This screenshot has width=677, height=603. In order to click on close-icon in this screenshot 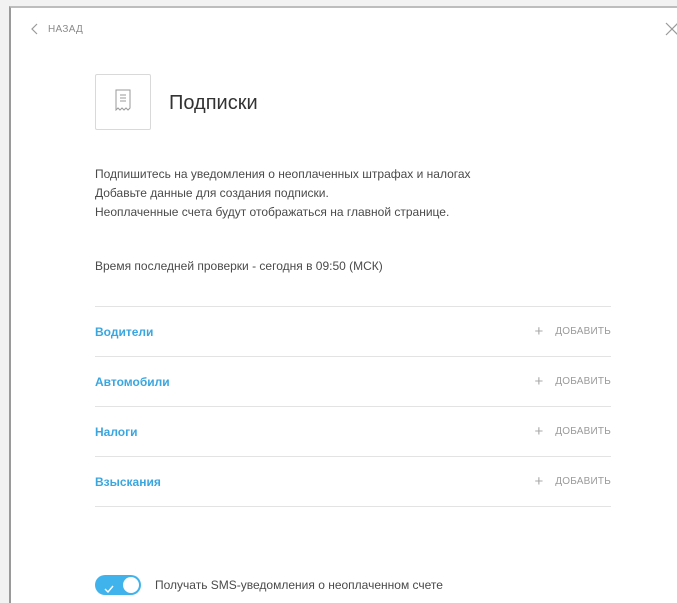, I will do `click(671, 29)`.